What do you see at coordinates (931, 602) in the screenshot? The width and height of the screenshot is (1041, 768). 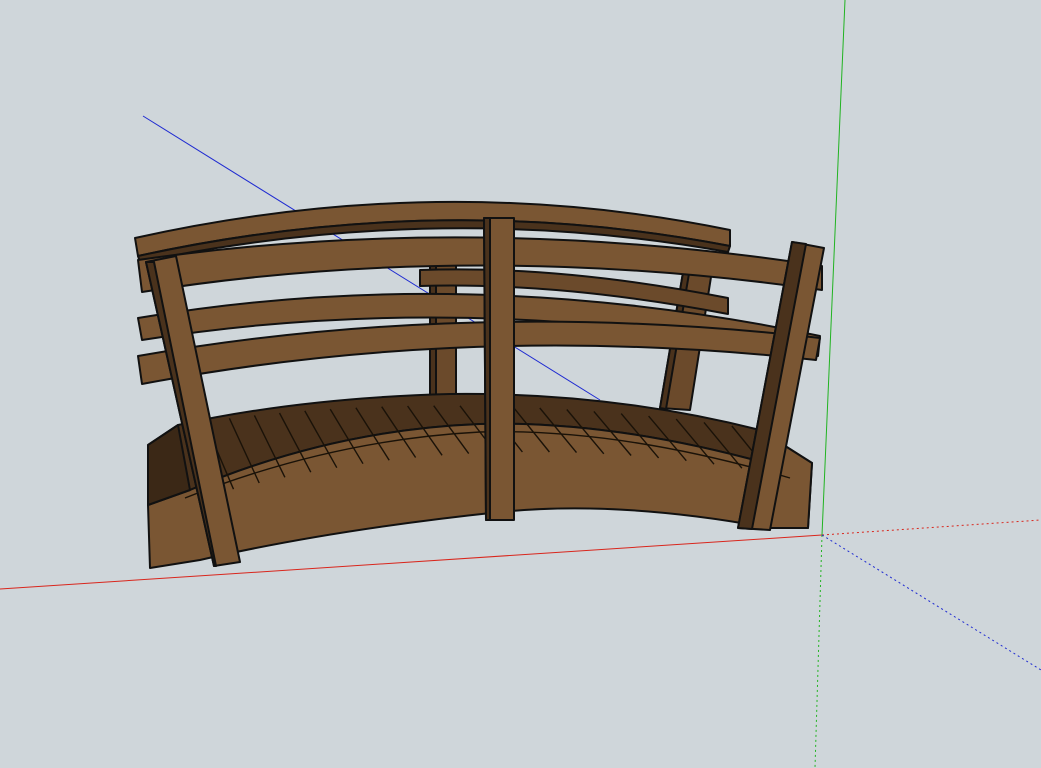 I see `blue-axis-dotted` at bounding box center [931, 602].